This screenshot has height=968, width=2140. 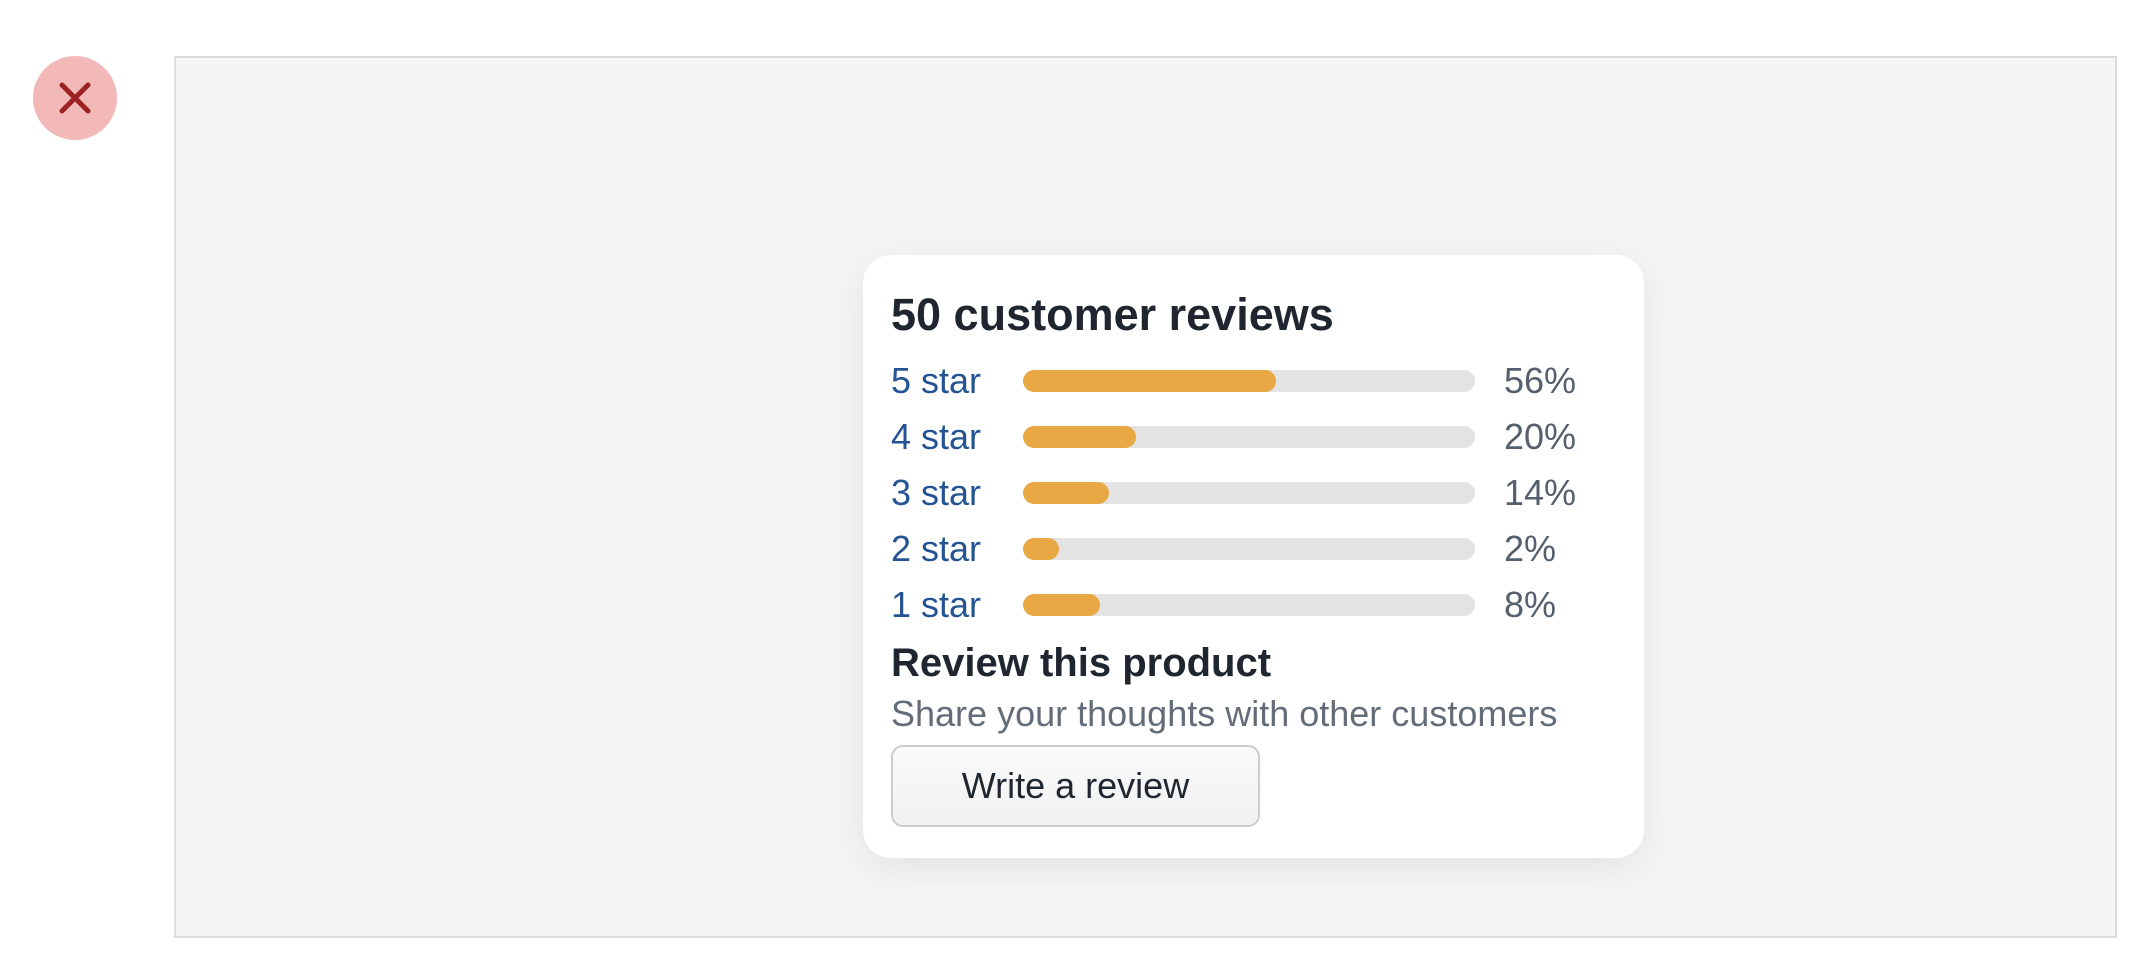 I want to click on reviews-title: 50 customer reviews, so click(x=1112, y=314).